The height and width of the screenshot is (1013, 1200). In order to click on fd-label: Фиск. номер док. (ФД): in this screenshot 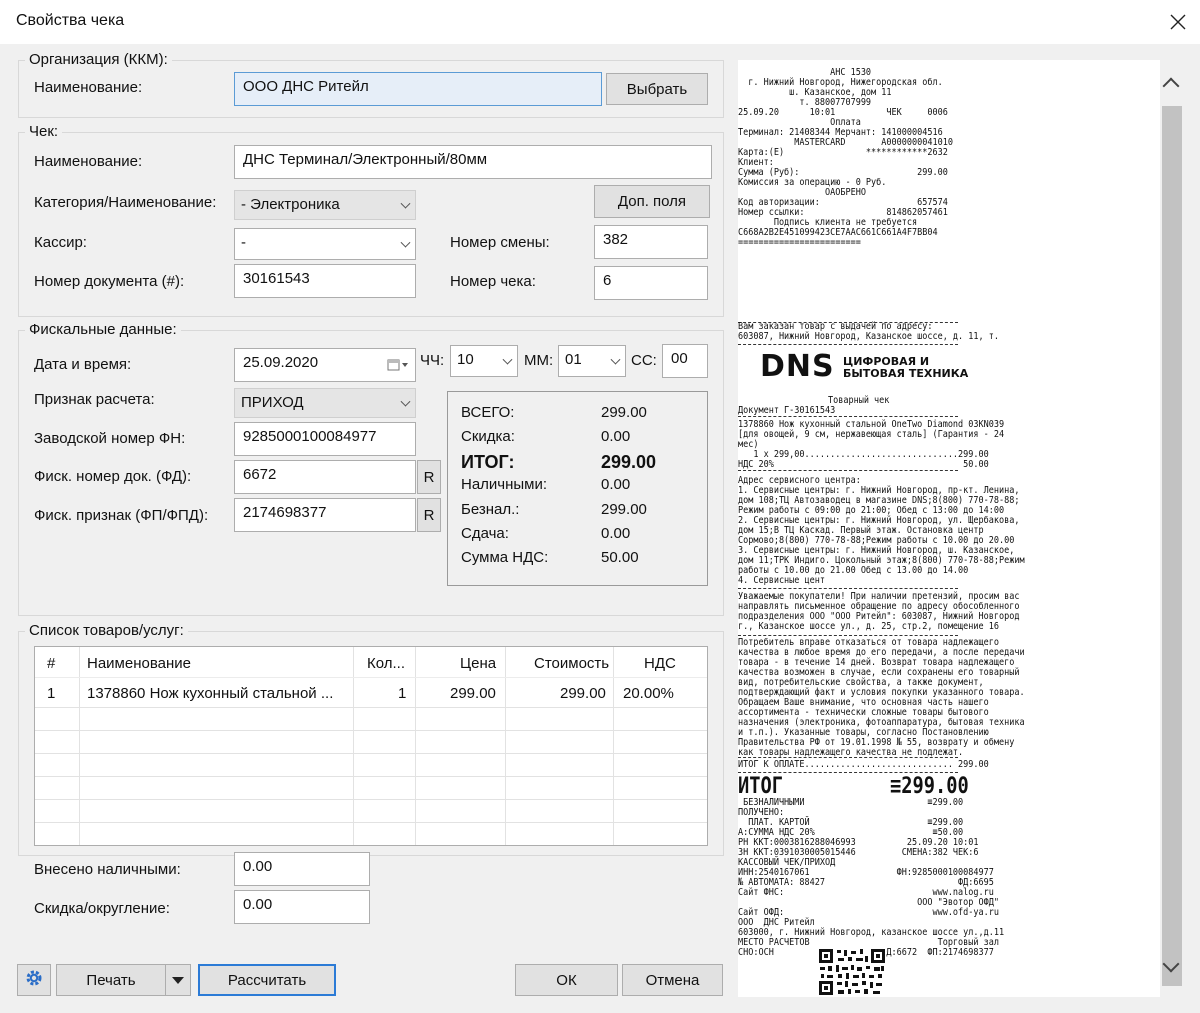, I will do `click(113, 476)`.